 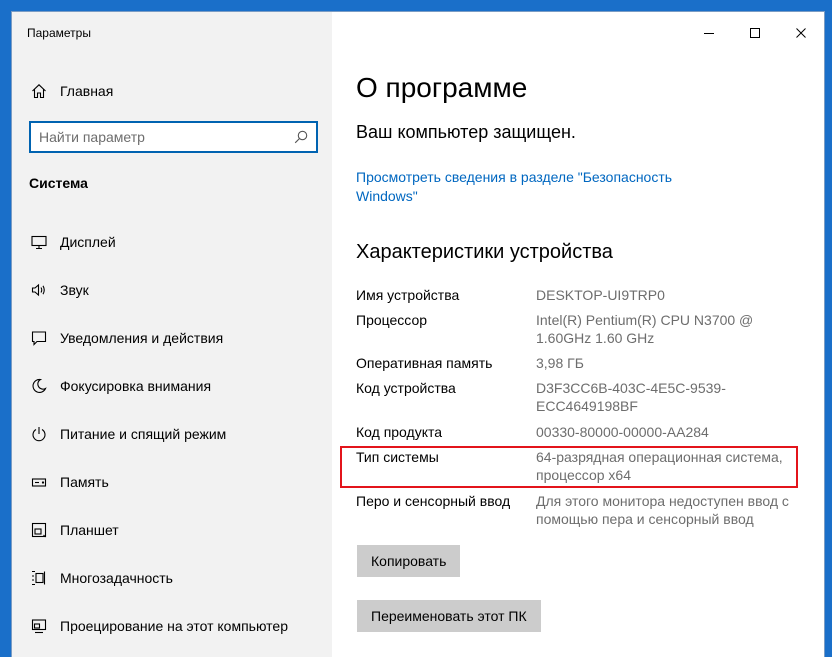 I want to click on system-type-highlight, so click(x=569, y=467).